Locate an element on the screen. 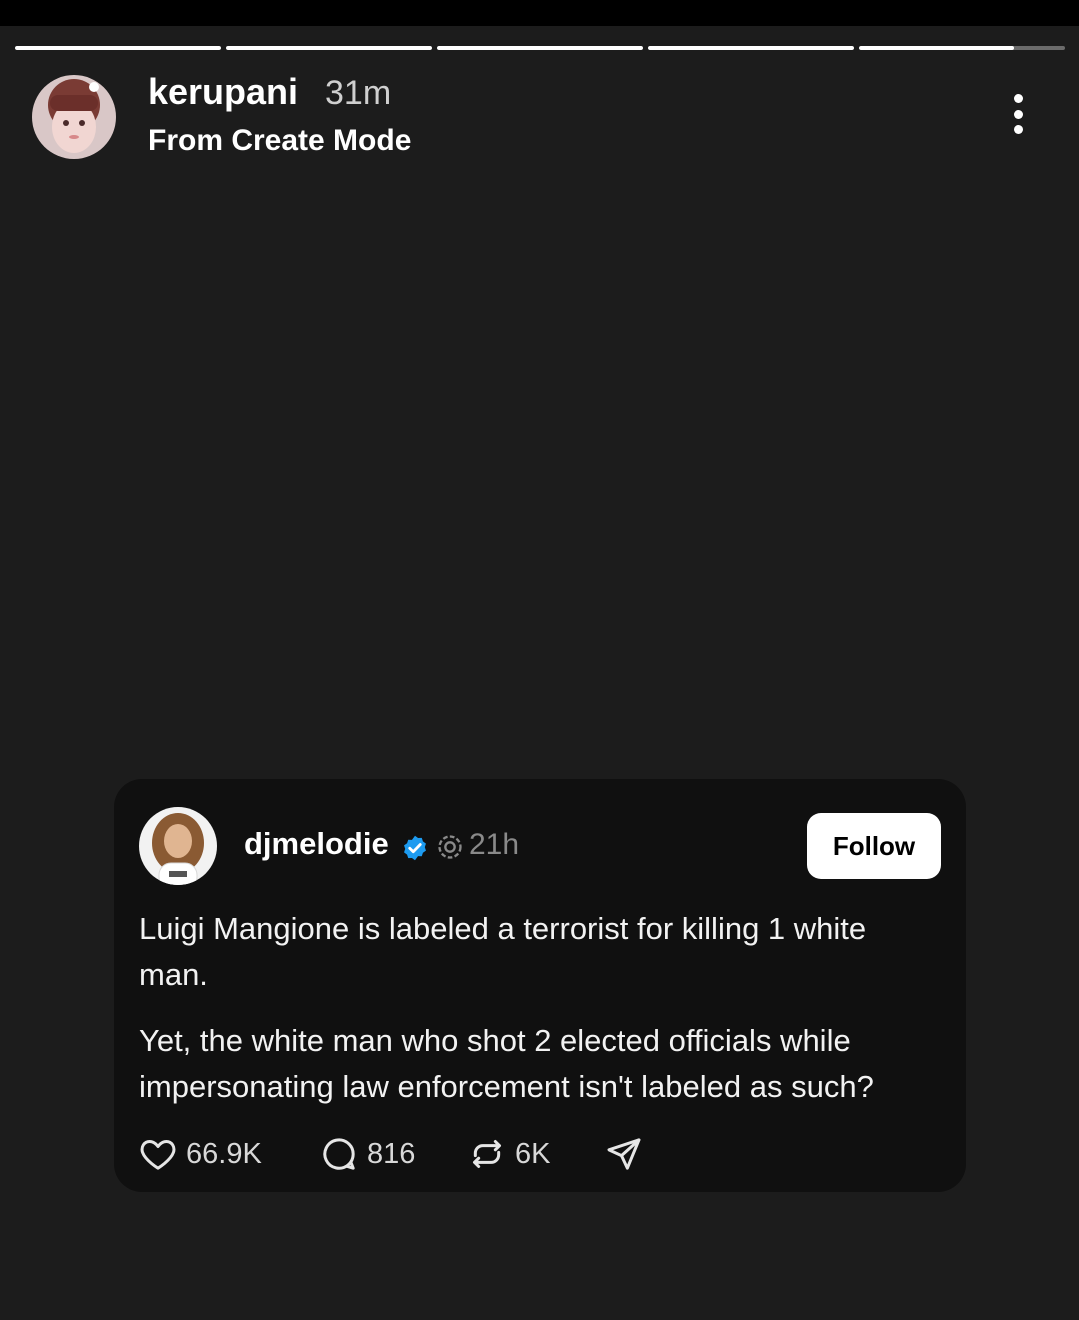 This screenshot has height=1320, width=1079. heart-icon is located at coordinates (158, 1155).